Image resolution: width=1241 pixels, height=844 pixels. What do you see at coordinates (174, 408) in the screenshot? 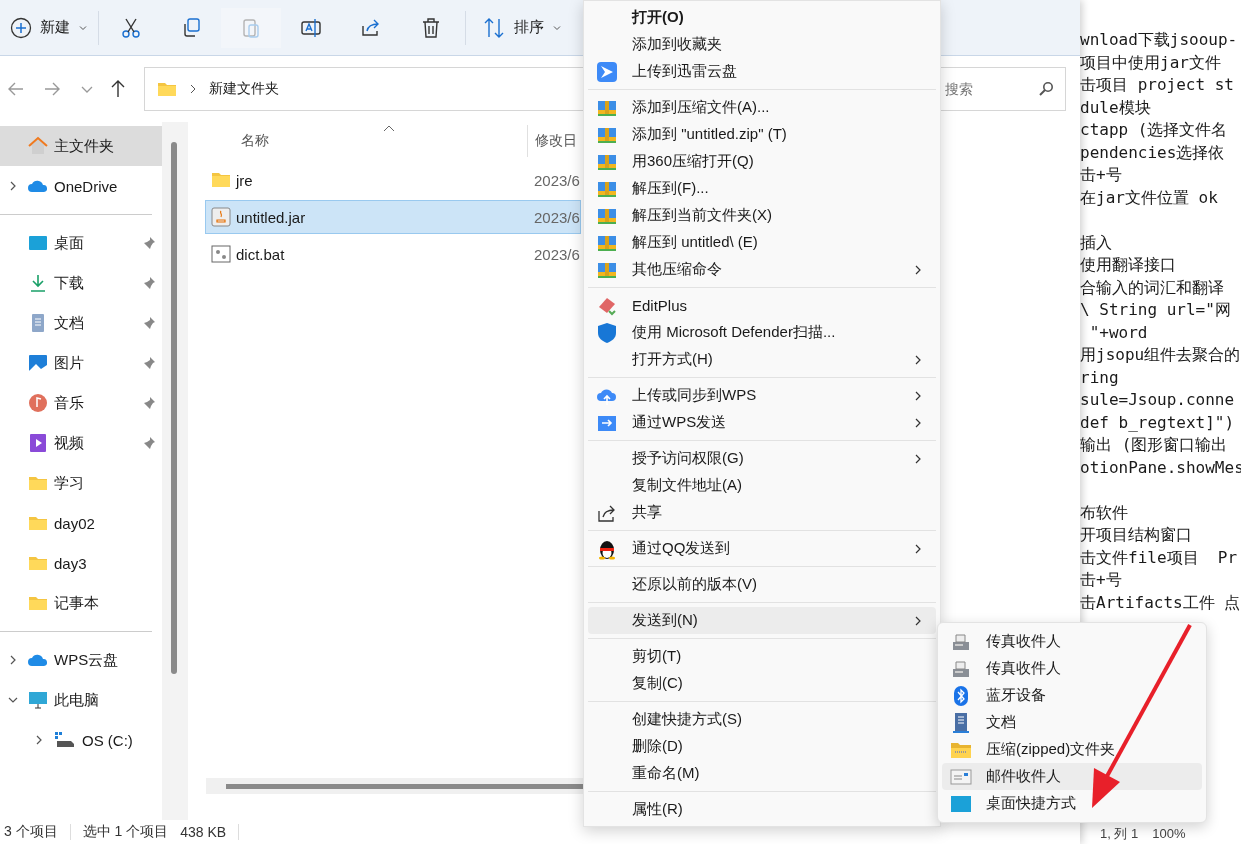
I see `scrollbar` at bounding box center [174, 408].